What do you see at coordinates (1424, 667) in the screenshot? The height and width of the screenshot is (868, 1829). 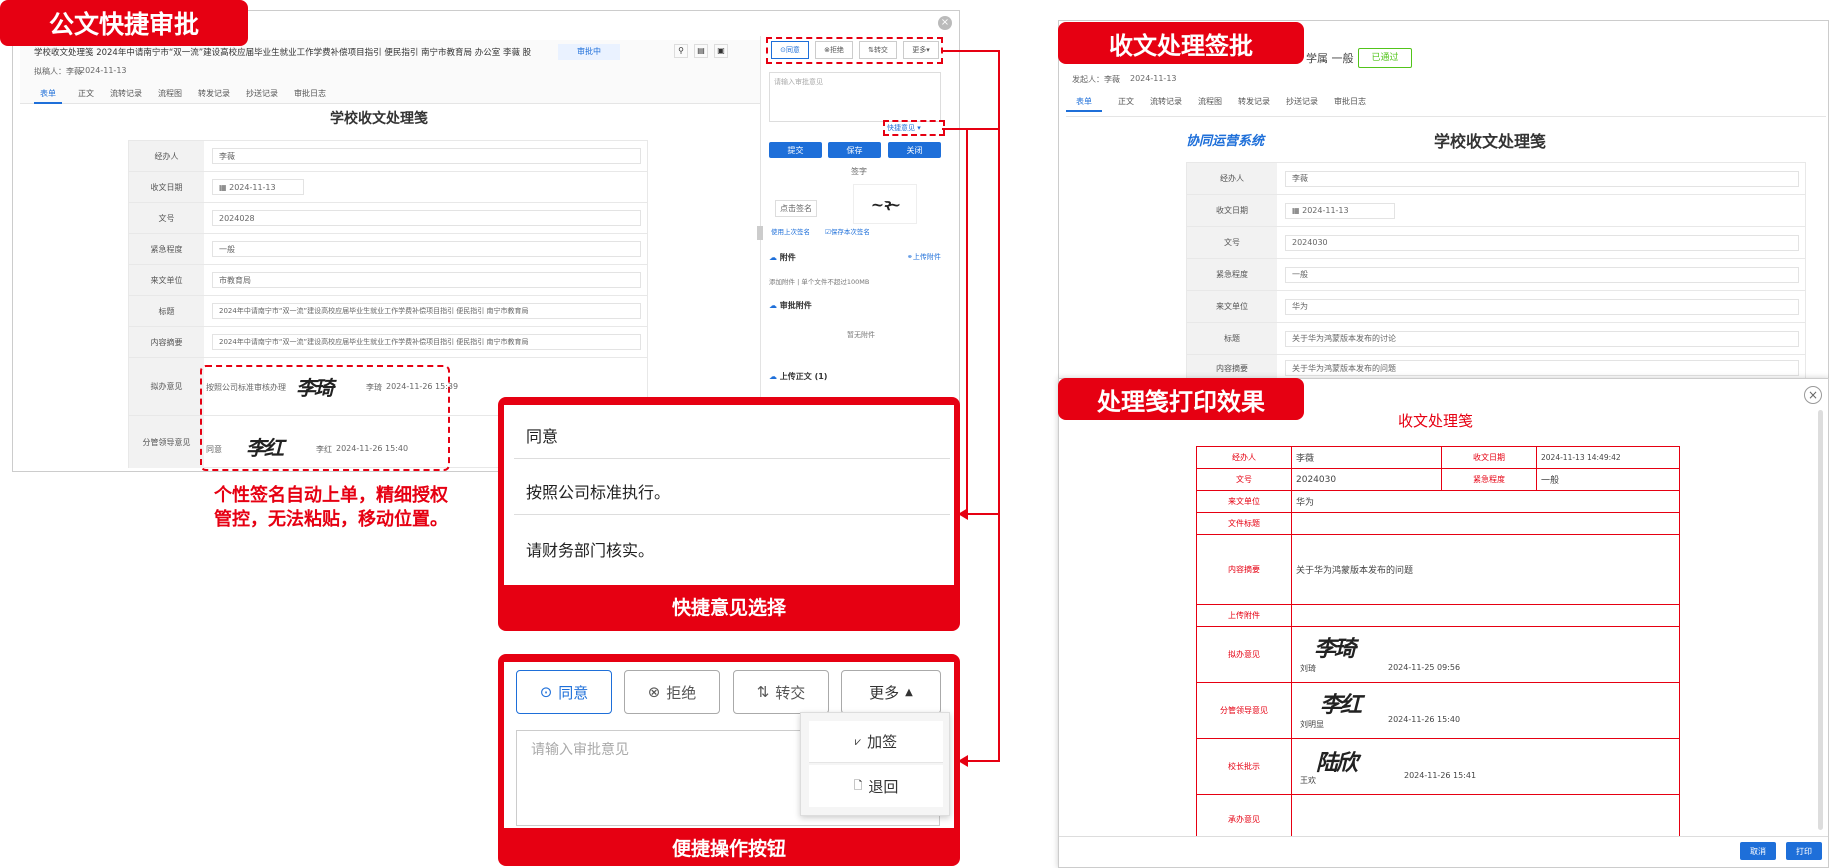 I see `sign-time: 2024-11-25 09:56` at bounding box center [1424, 667].